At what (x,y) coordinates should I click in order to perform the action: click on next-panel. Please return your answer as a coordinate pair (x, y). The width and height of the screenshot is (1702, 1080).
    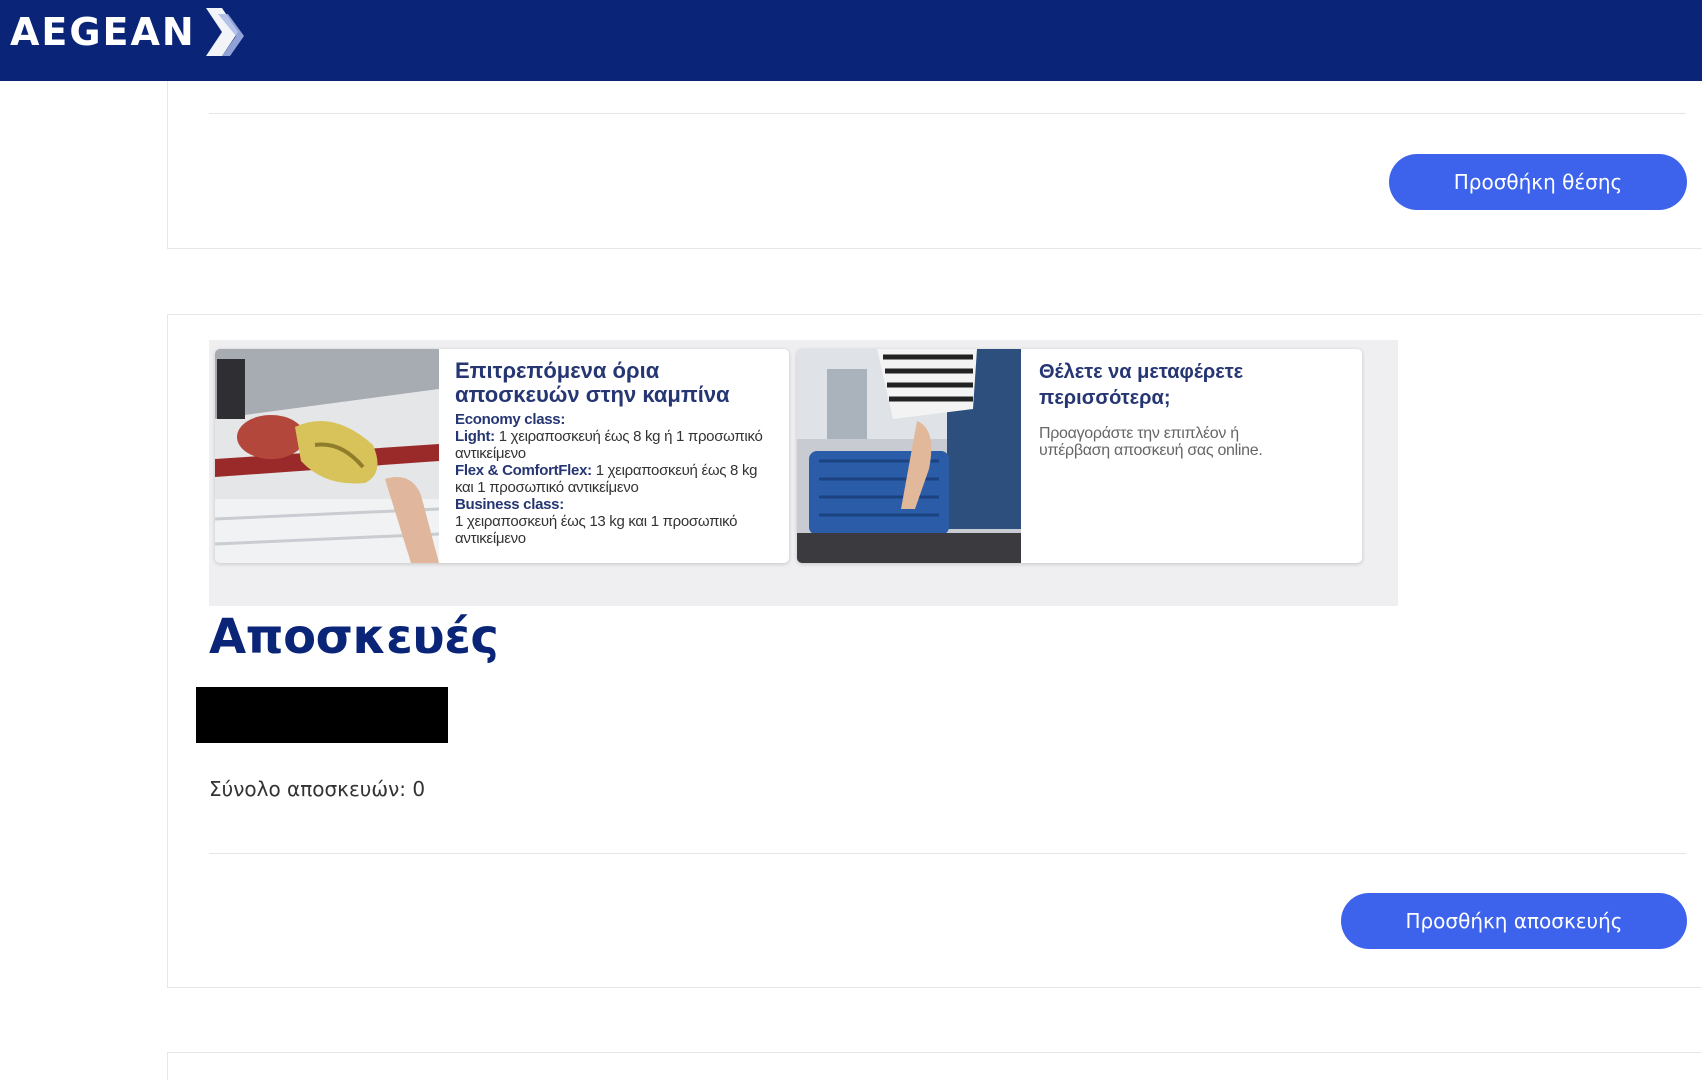
    Looking at the image, I should click on (934, 1066).